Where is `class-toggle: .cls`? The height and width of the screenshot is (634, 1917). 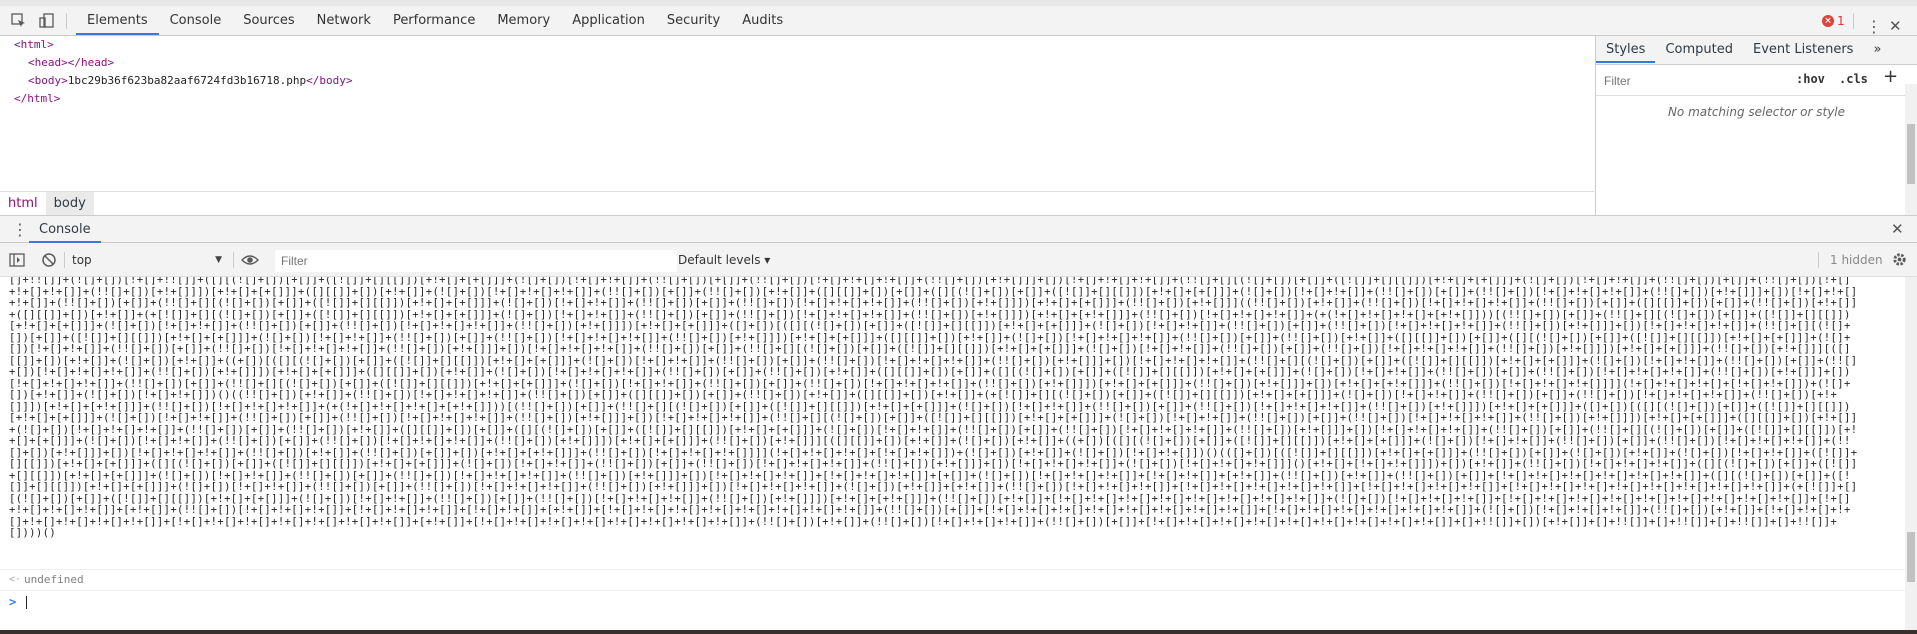
class-toggle: .cls is located at coordinates (1853, 79).